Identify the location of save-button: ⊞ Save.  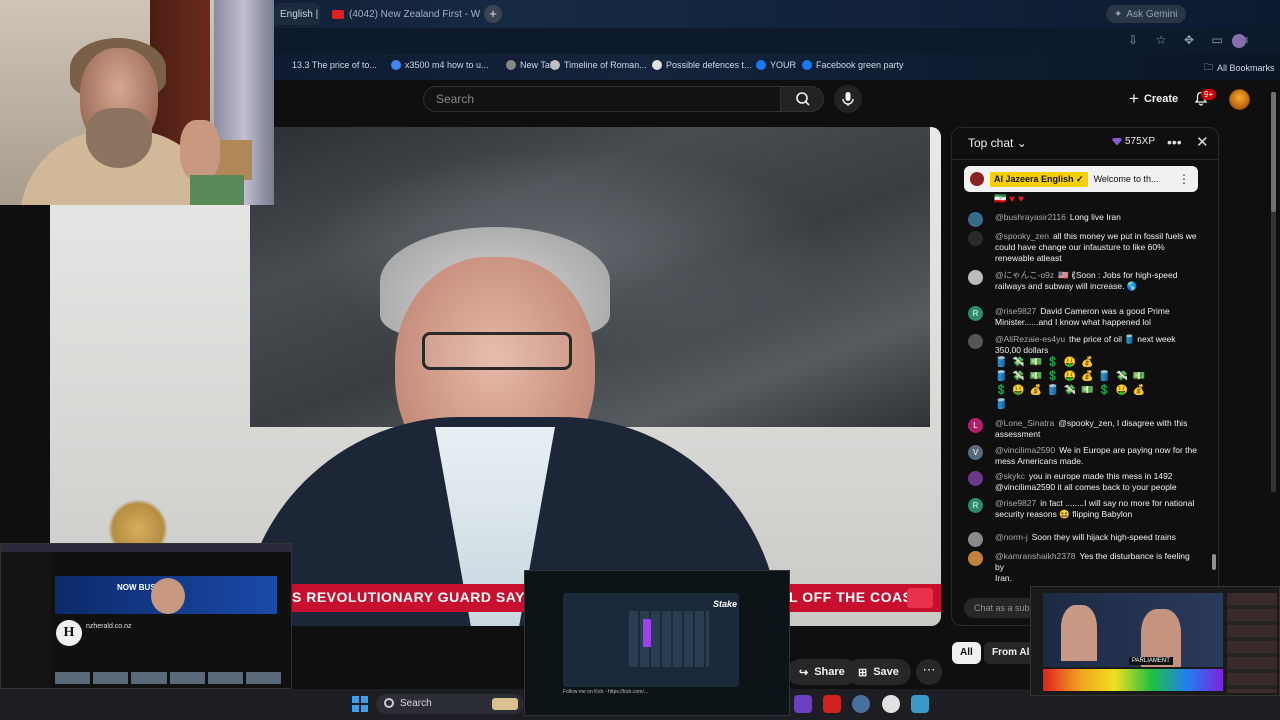
(878, 672).